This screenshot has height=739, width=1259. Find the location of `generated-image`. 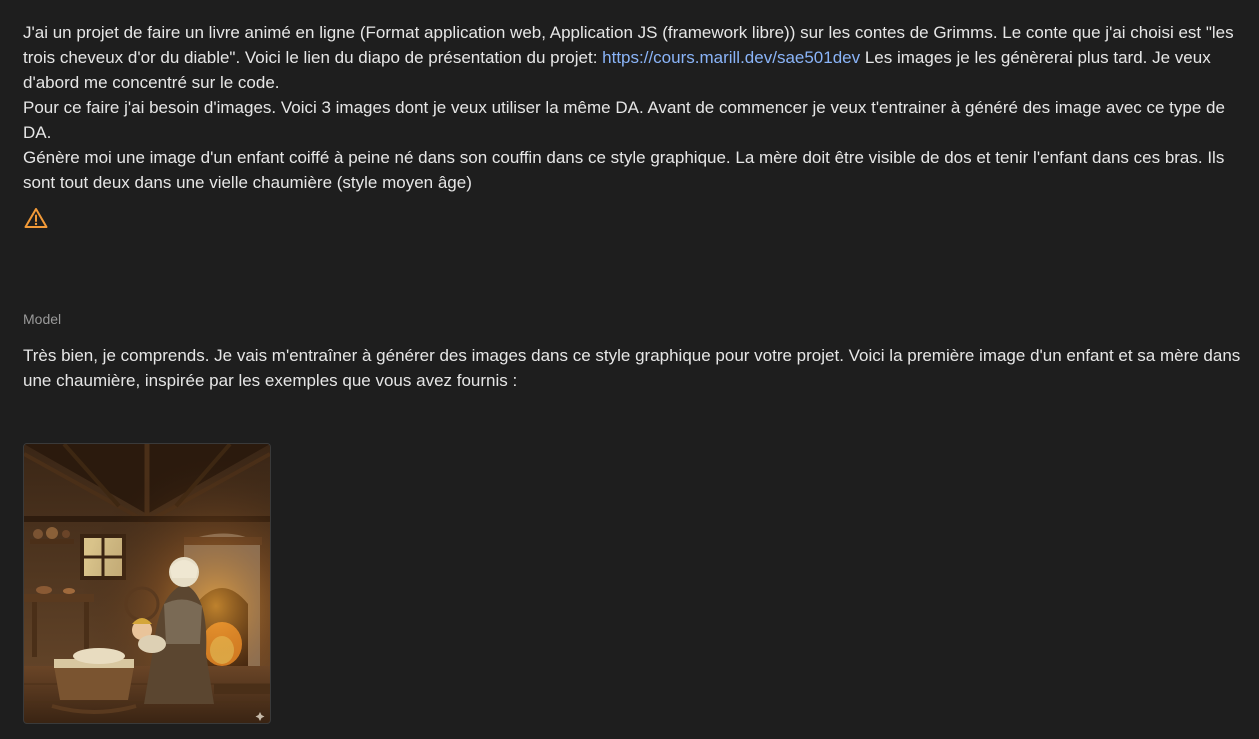

generated-image is located at coordinates (147, 583).